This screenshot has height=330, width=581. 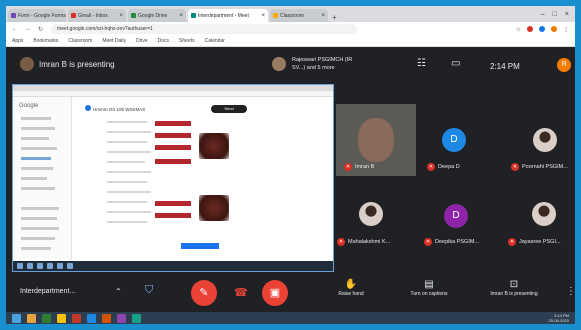 I want to click on chevron-up-icon: ⌃, so click(x=118, y=291).